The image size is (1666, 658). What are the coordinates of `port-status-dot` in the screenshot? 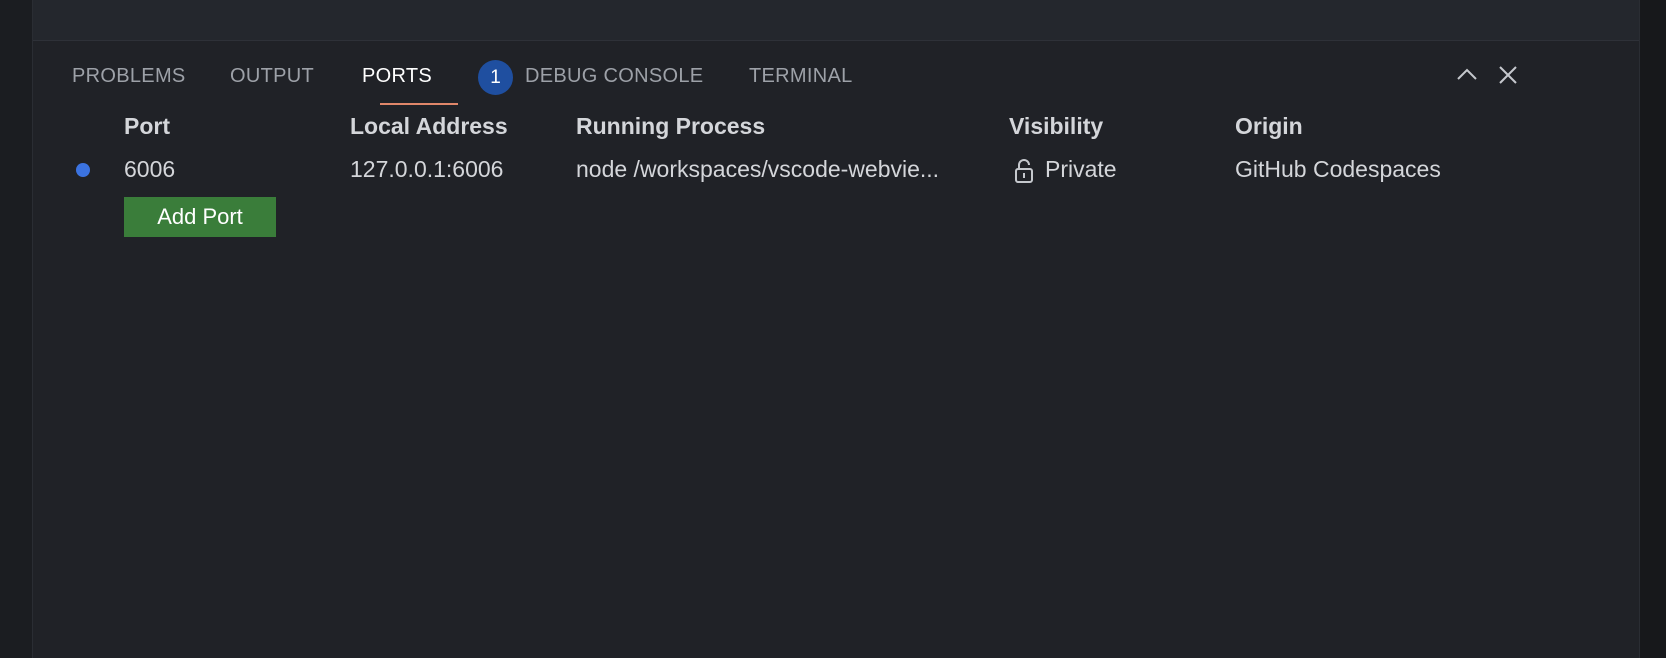 It's located at (83, 170).